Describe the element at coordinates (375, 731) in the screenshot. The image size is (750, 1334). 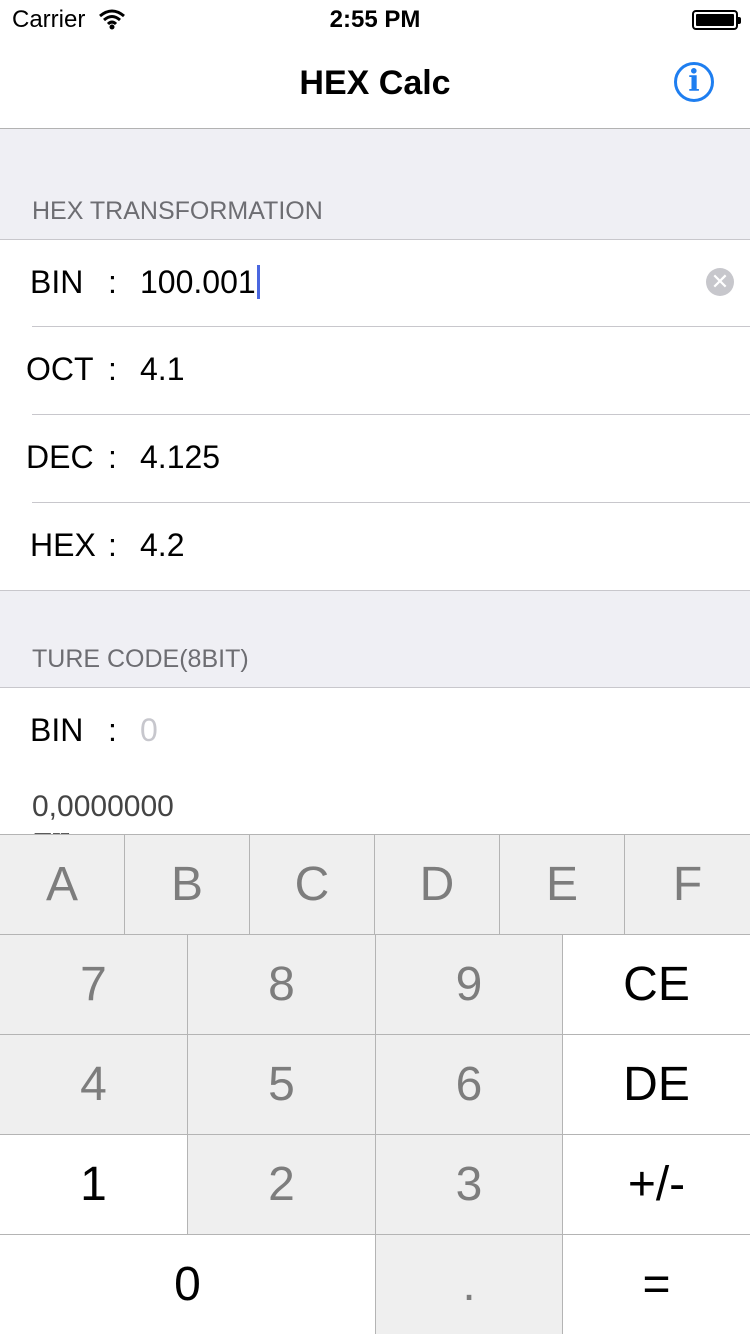
I see `true-code-bin-row: BIN : 0` at that location.